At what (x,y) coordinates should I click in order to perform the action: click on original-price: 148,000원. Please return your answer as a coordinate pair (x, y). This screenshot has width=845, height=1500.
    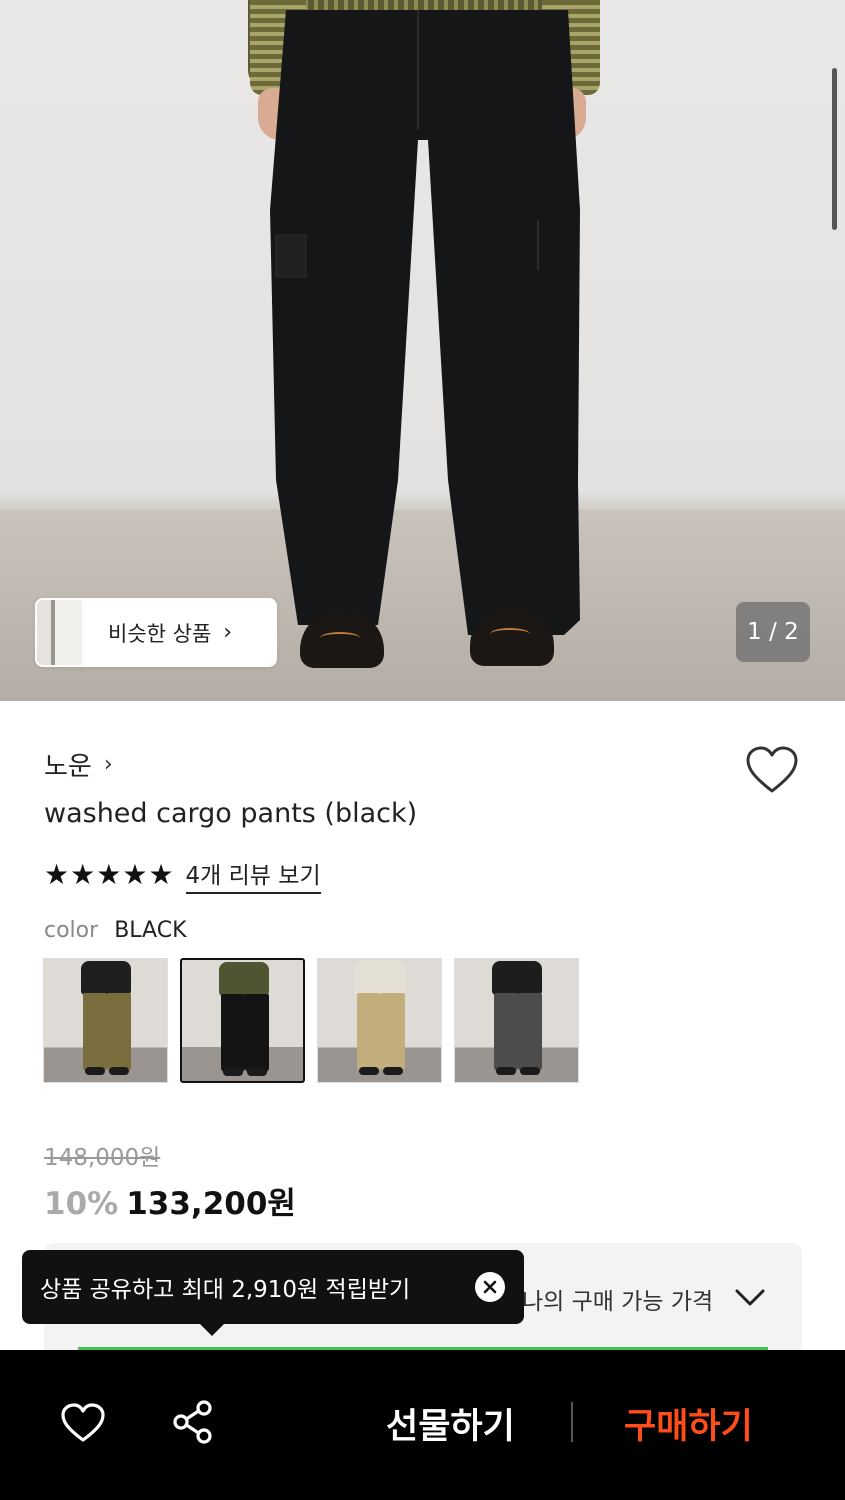
    Looking at the image, I should click on (102, 1158).